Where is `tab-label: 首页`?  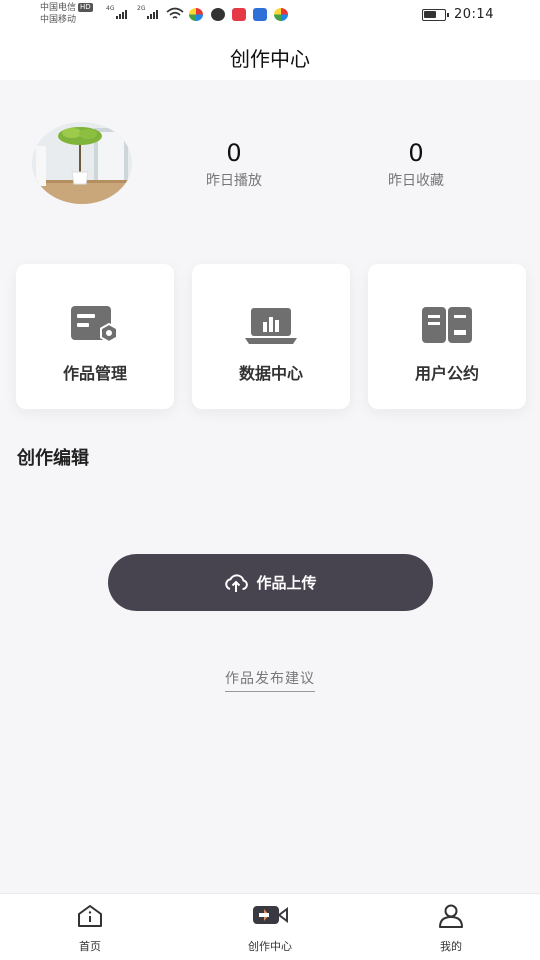
tab-label: 首页 is located at coordinates (90, 946).